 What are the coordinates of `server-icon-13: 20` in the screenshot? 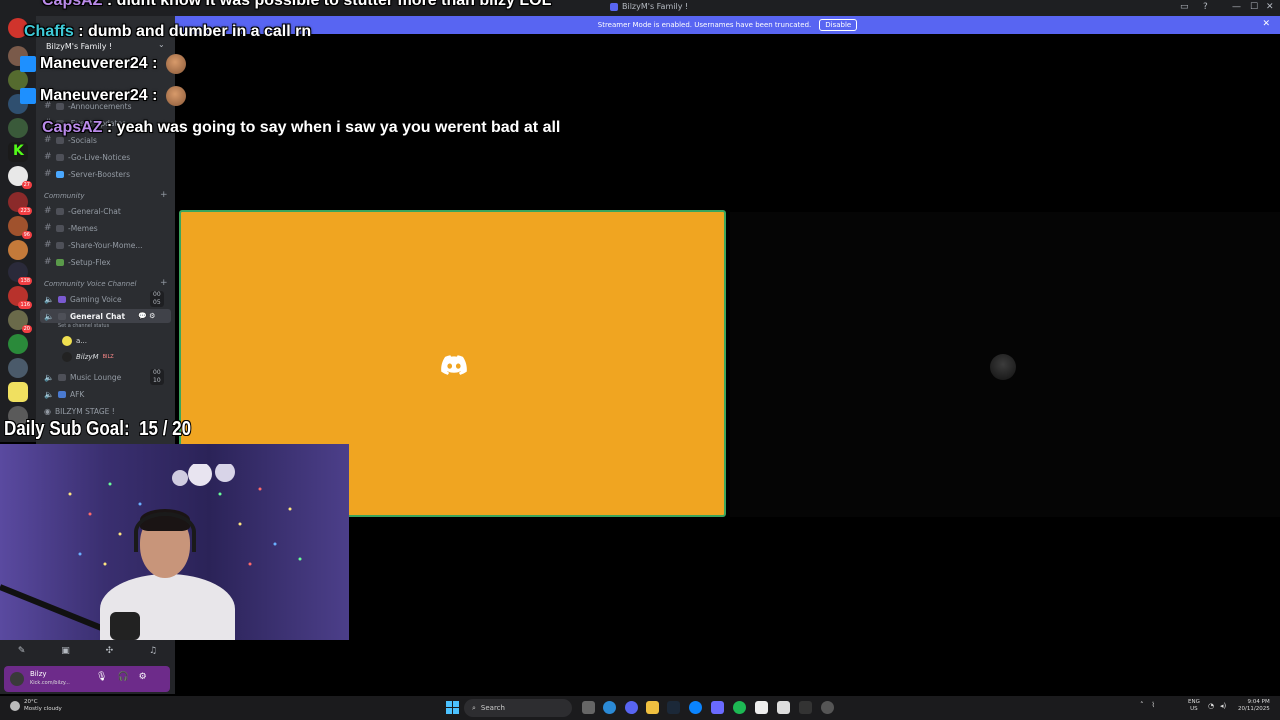 It's located at (20, 321).